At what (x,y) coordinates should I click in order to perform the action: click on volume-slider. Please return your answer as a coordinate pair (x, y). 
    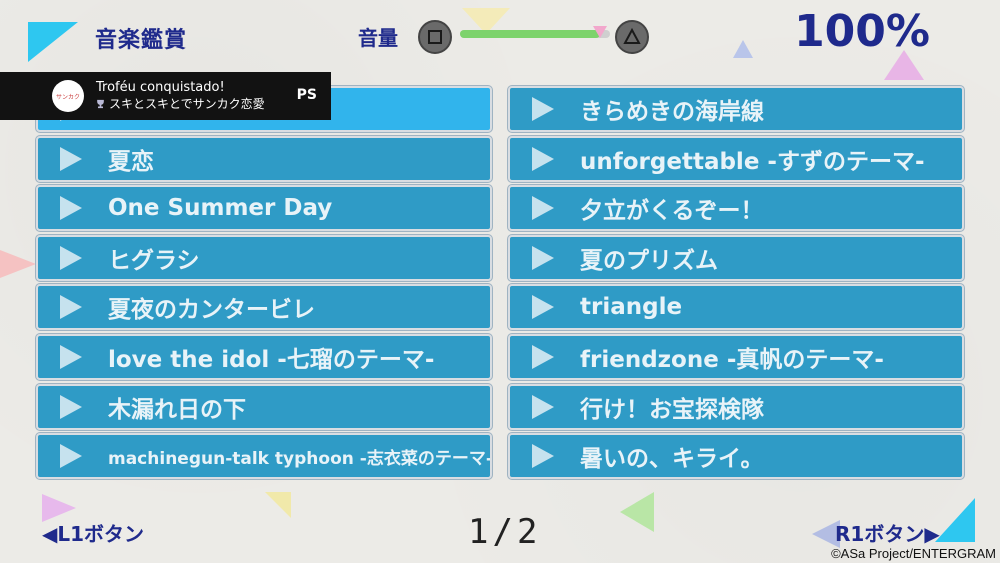
    Looking at the image, I should click on (535, 32).